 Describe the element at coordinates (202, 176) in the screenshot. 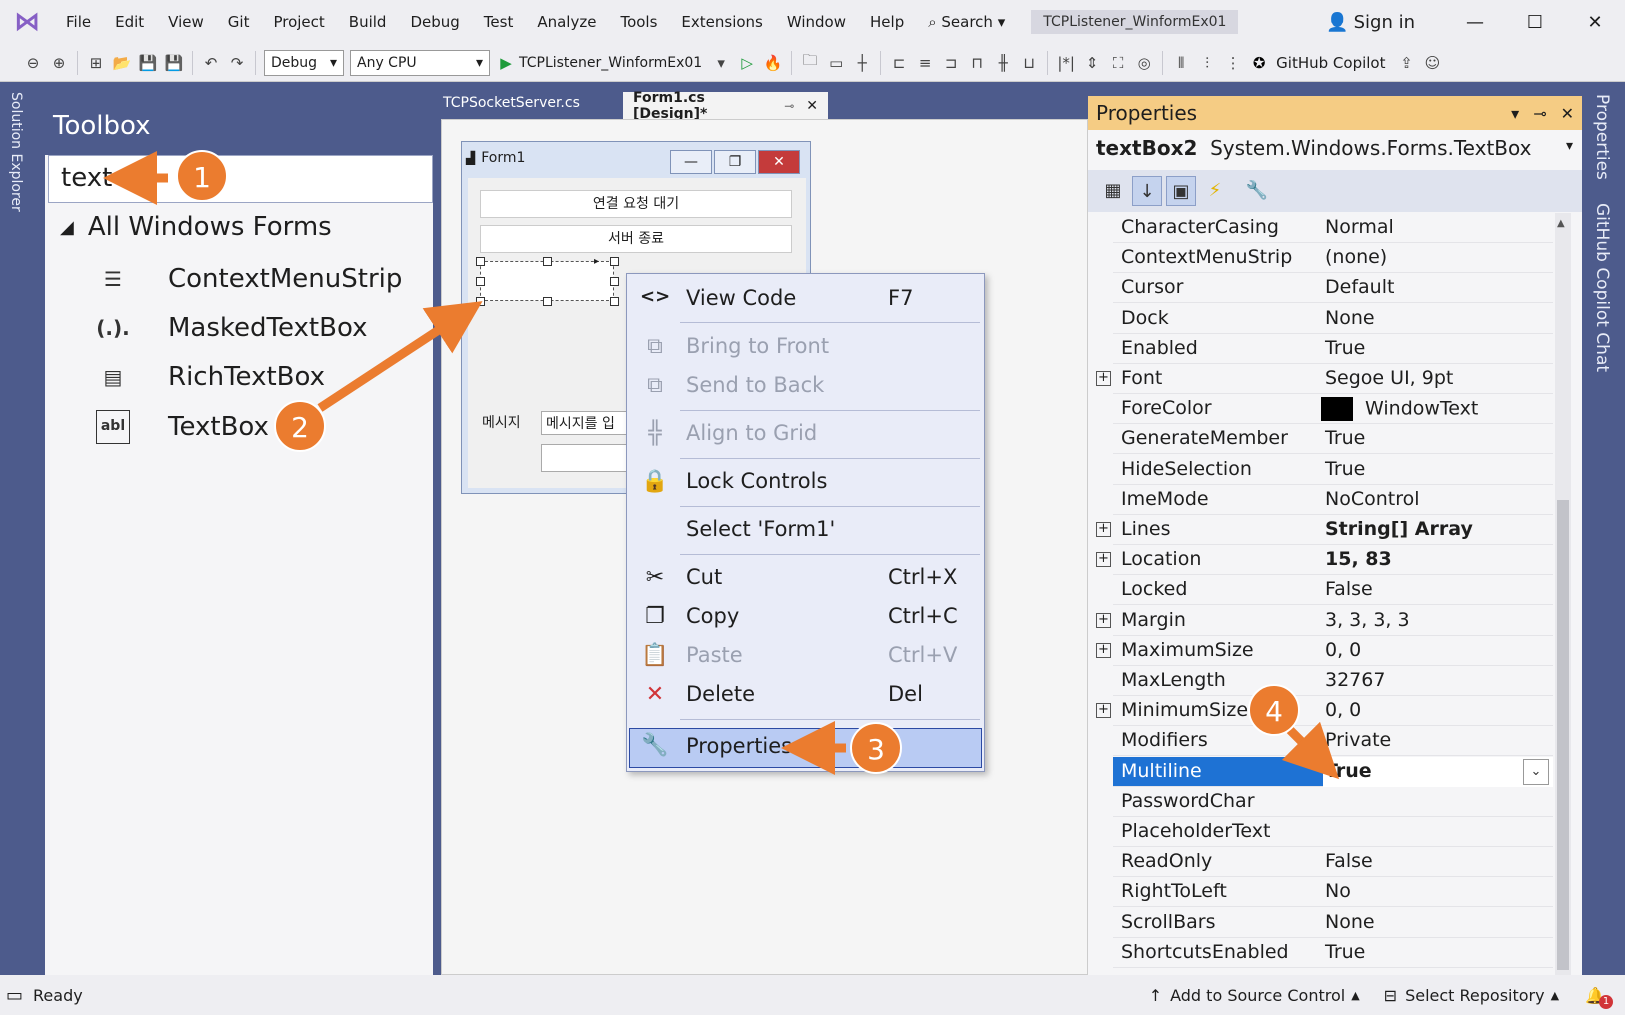

I see `step-badge-1: 1` at that location.